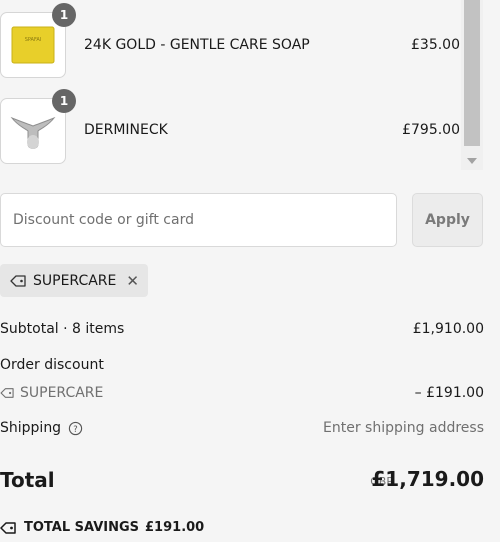  I want to click on total-value: £1,719.00, so click(427, 479).